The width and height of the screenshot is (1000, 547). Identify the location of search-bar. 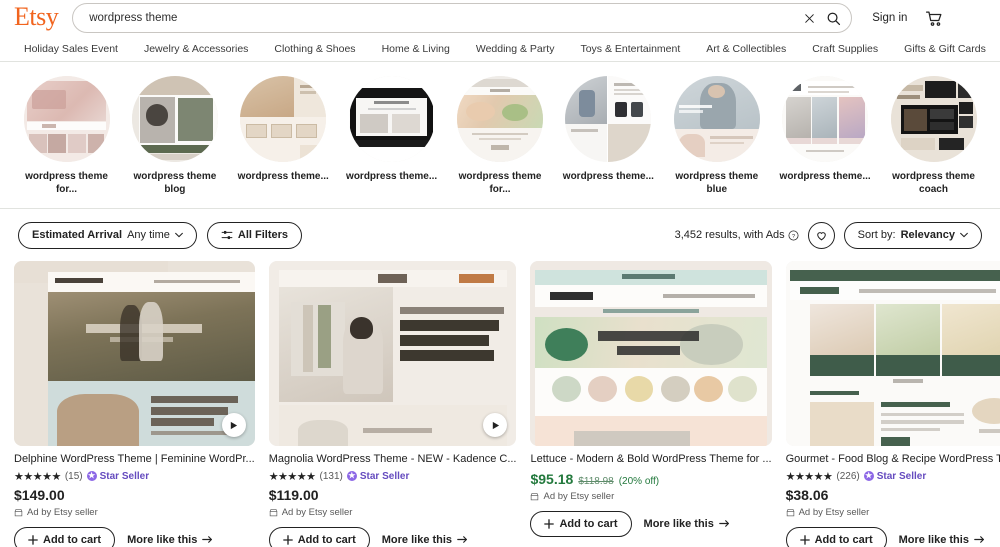
(462, 18).